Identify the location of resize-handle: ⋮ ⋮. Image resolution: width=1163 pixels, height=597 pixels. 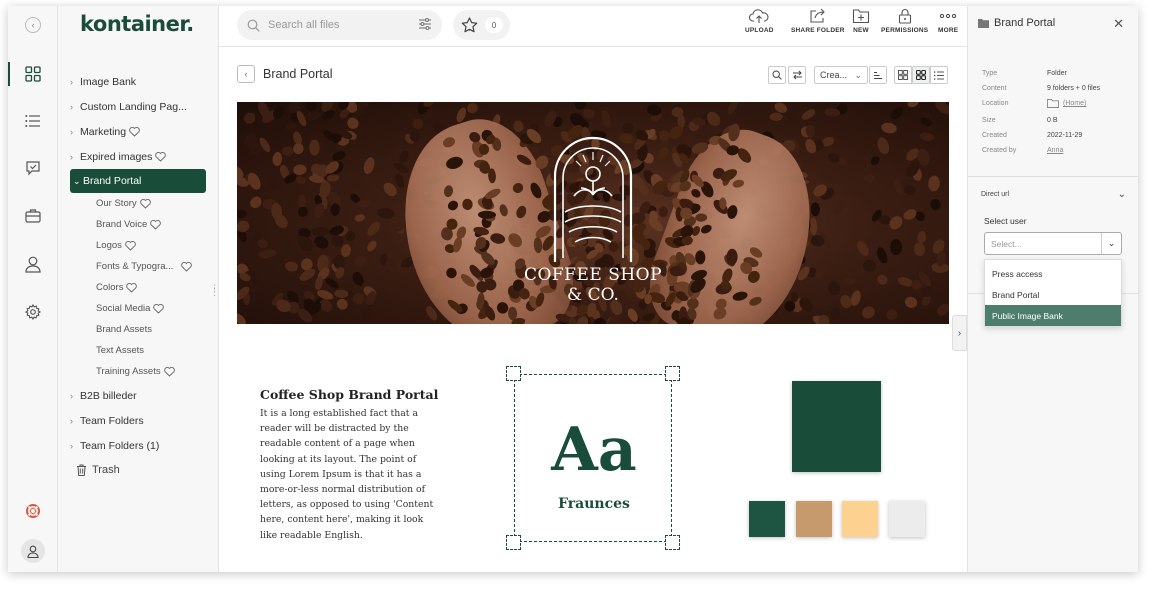
(214, 290).